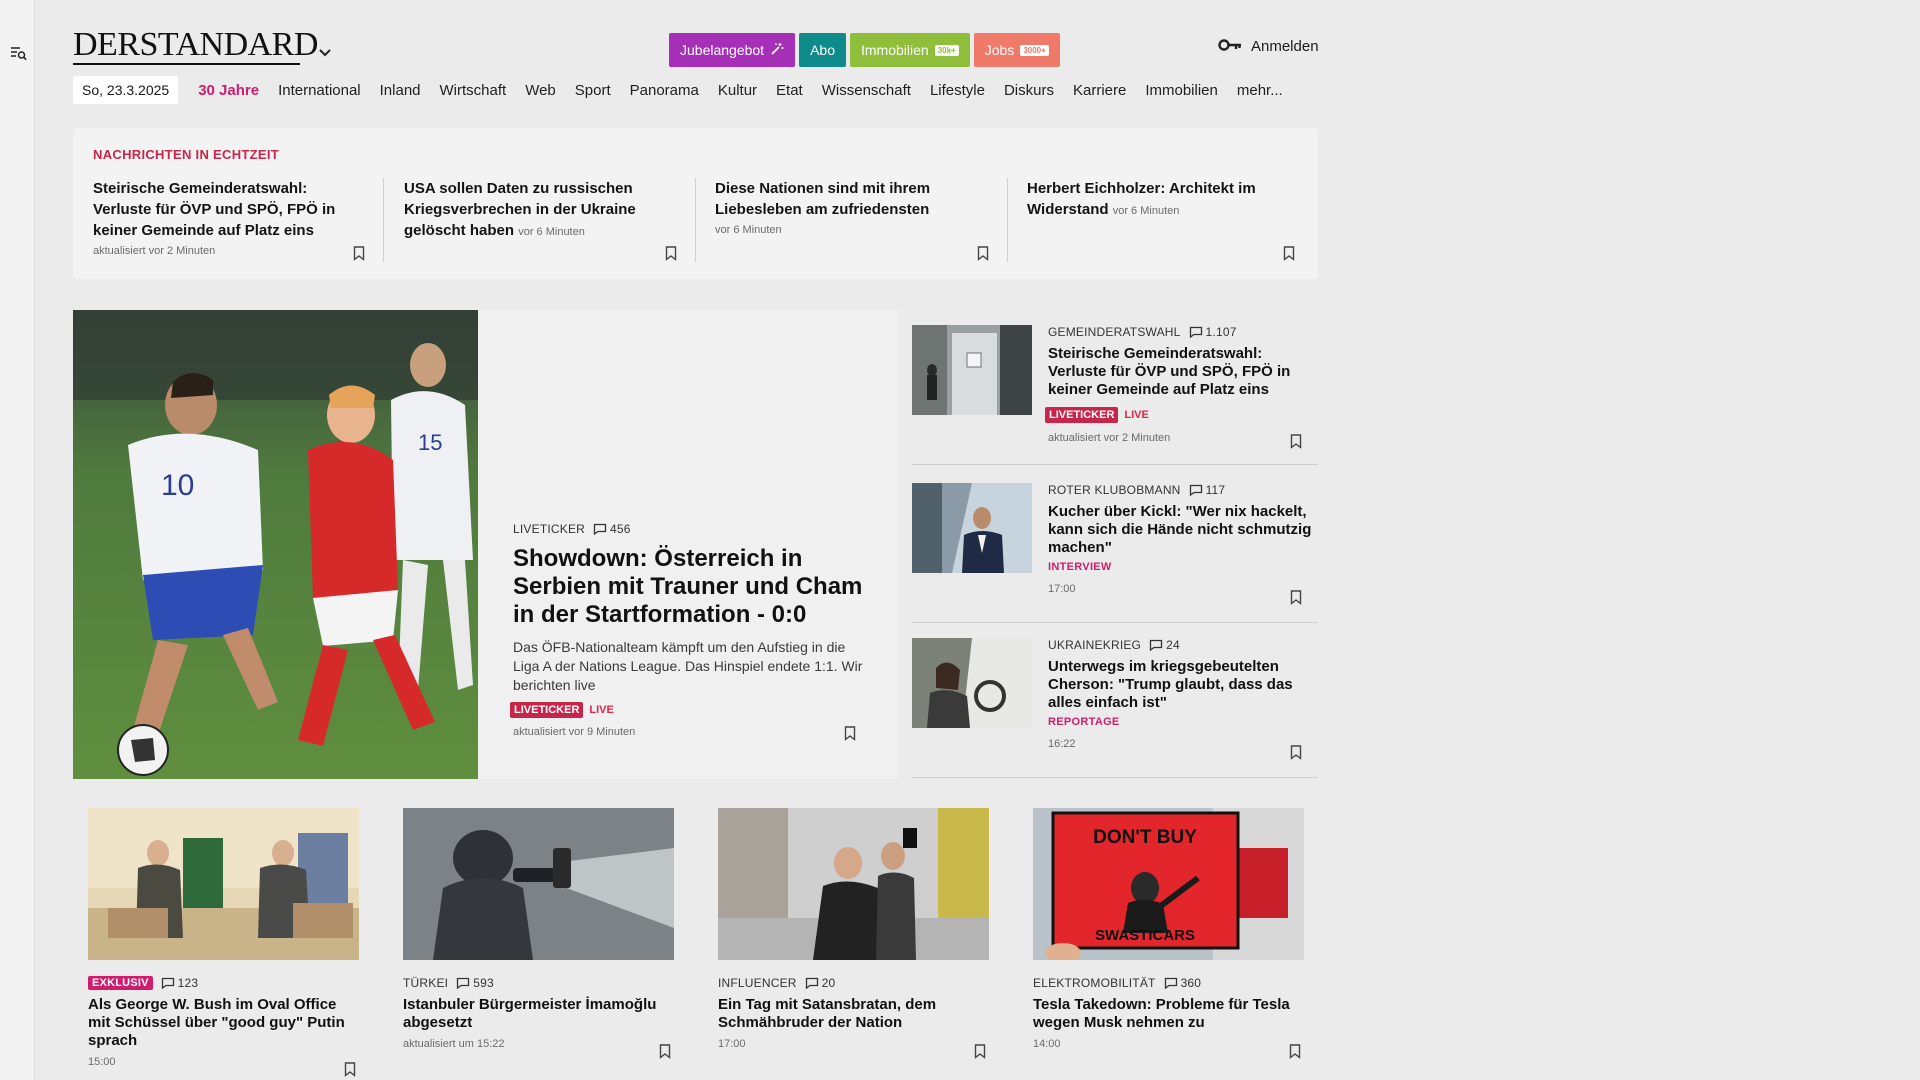 The width and height of the screenshot is (1920, 1080). I want to click on kicker-label: ROTER KLUBOBMANN, so click(1114, 490).